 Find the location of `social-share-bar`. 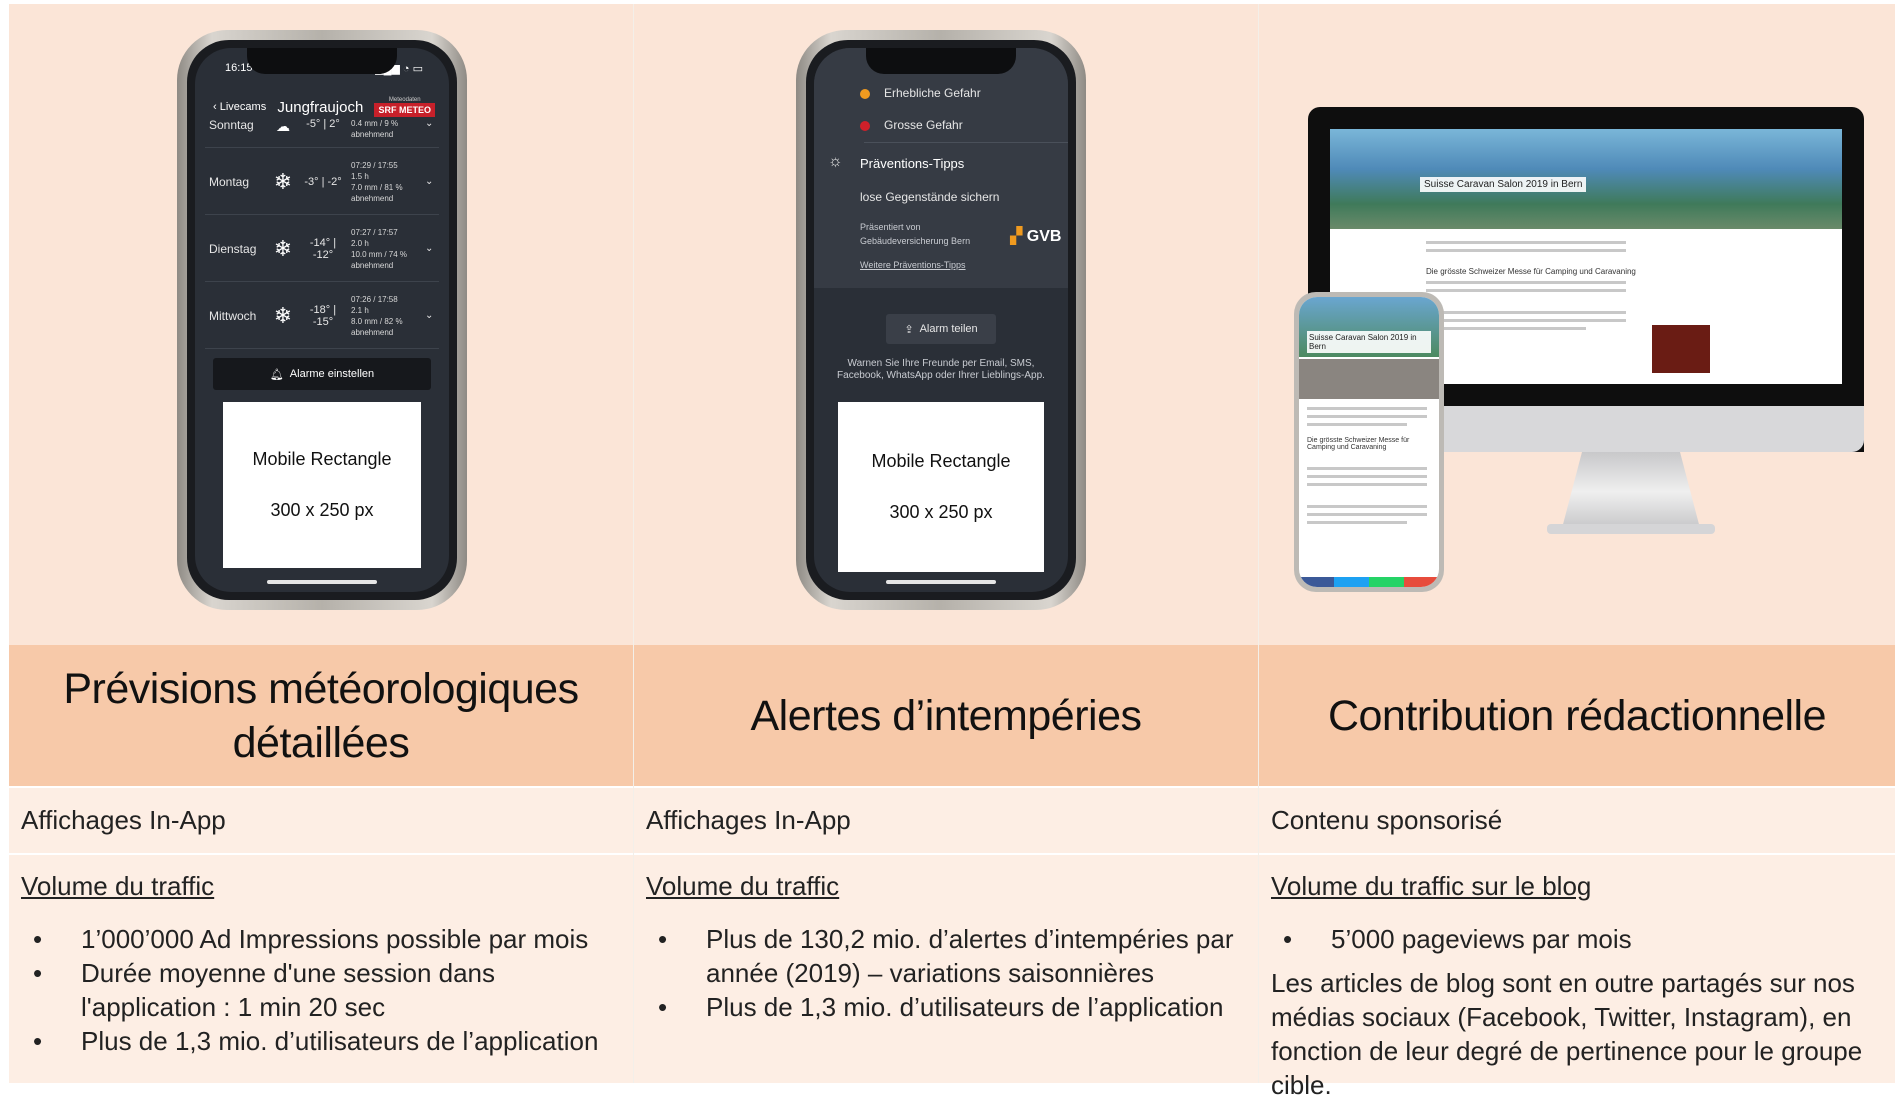

social-share-bar is located at coordinates (1369, 582).